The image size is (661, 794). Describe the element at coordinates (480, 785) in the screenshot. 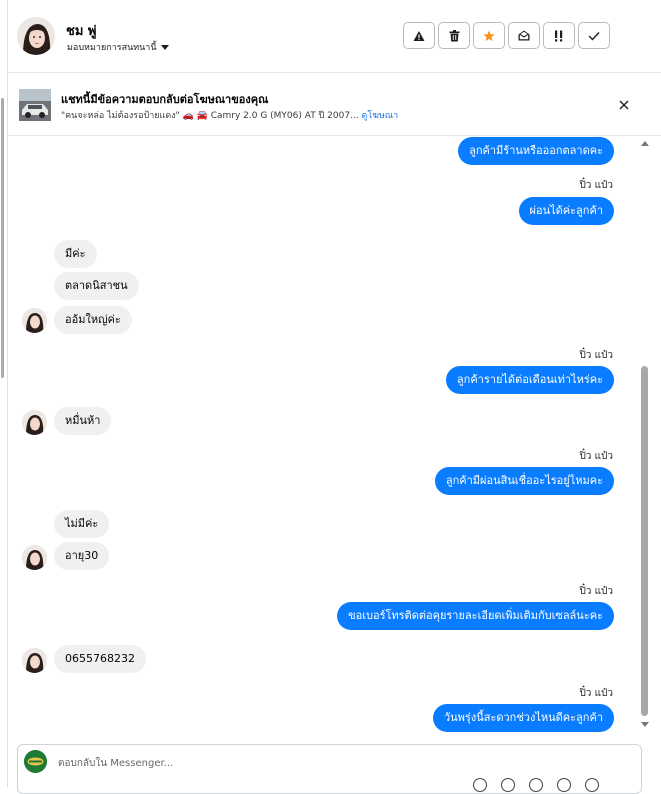

I see `emoji-icon` at that location.